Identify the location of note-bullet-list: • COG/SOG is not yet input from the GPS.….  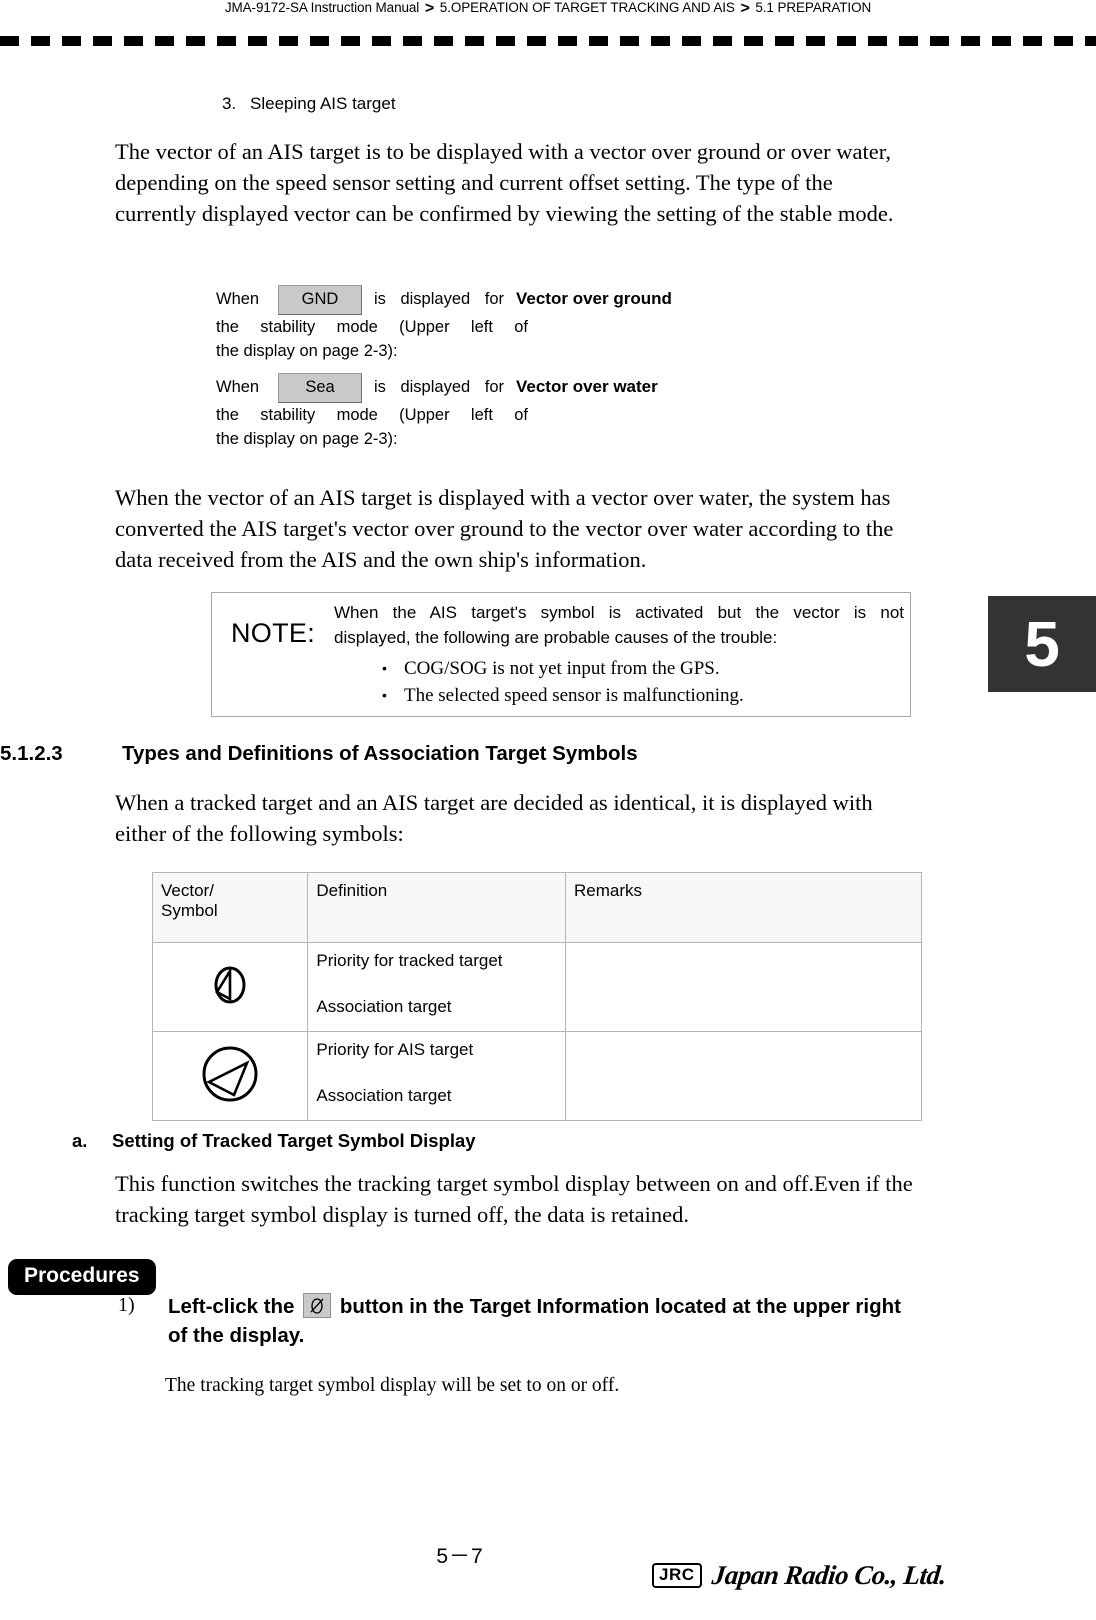
(563, 682).